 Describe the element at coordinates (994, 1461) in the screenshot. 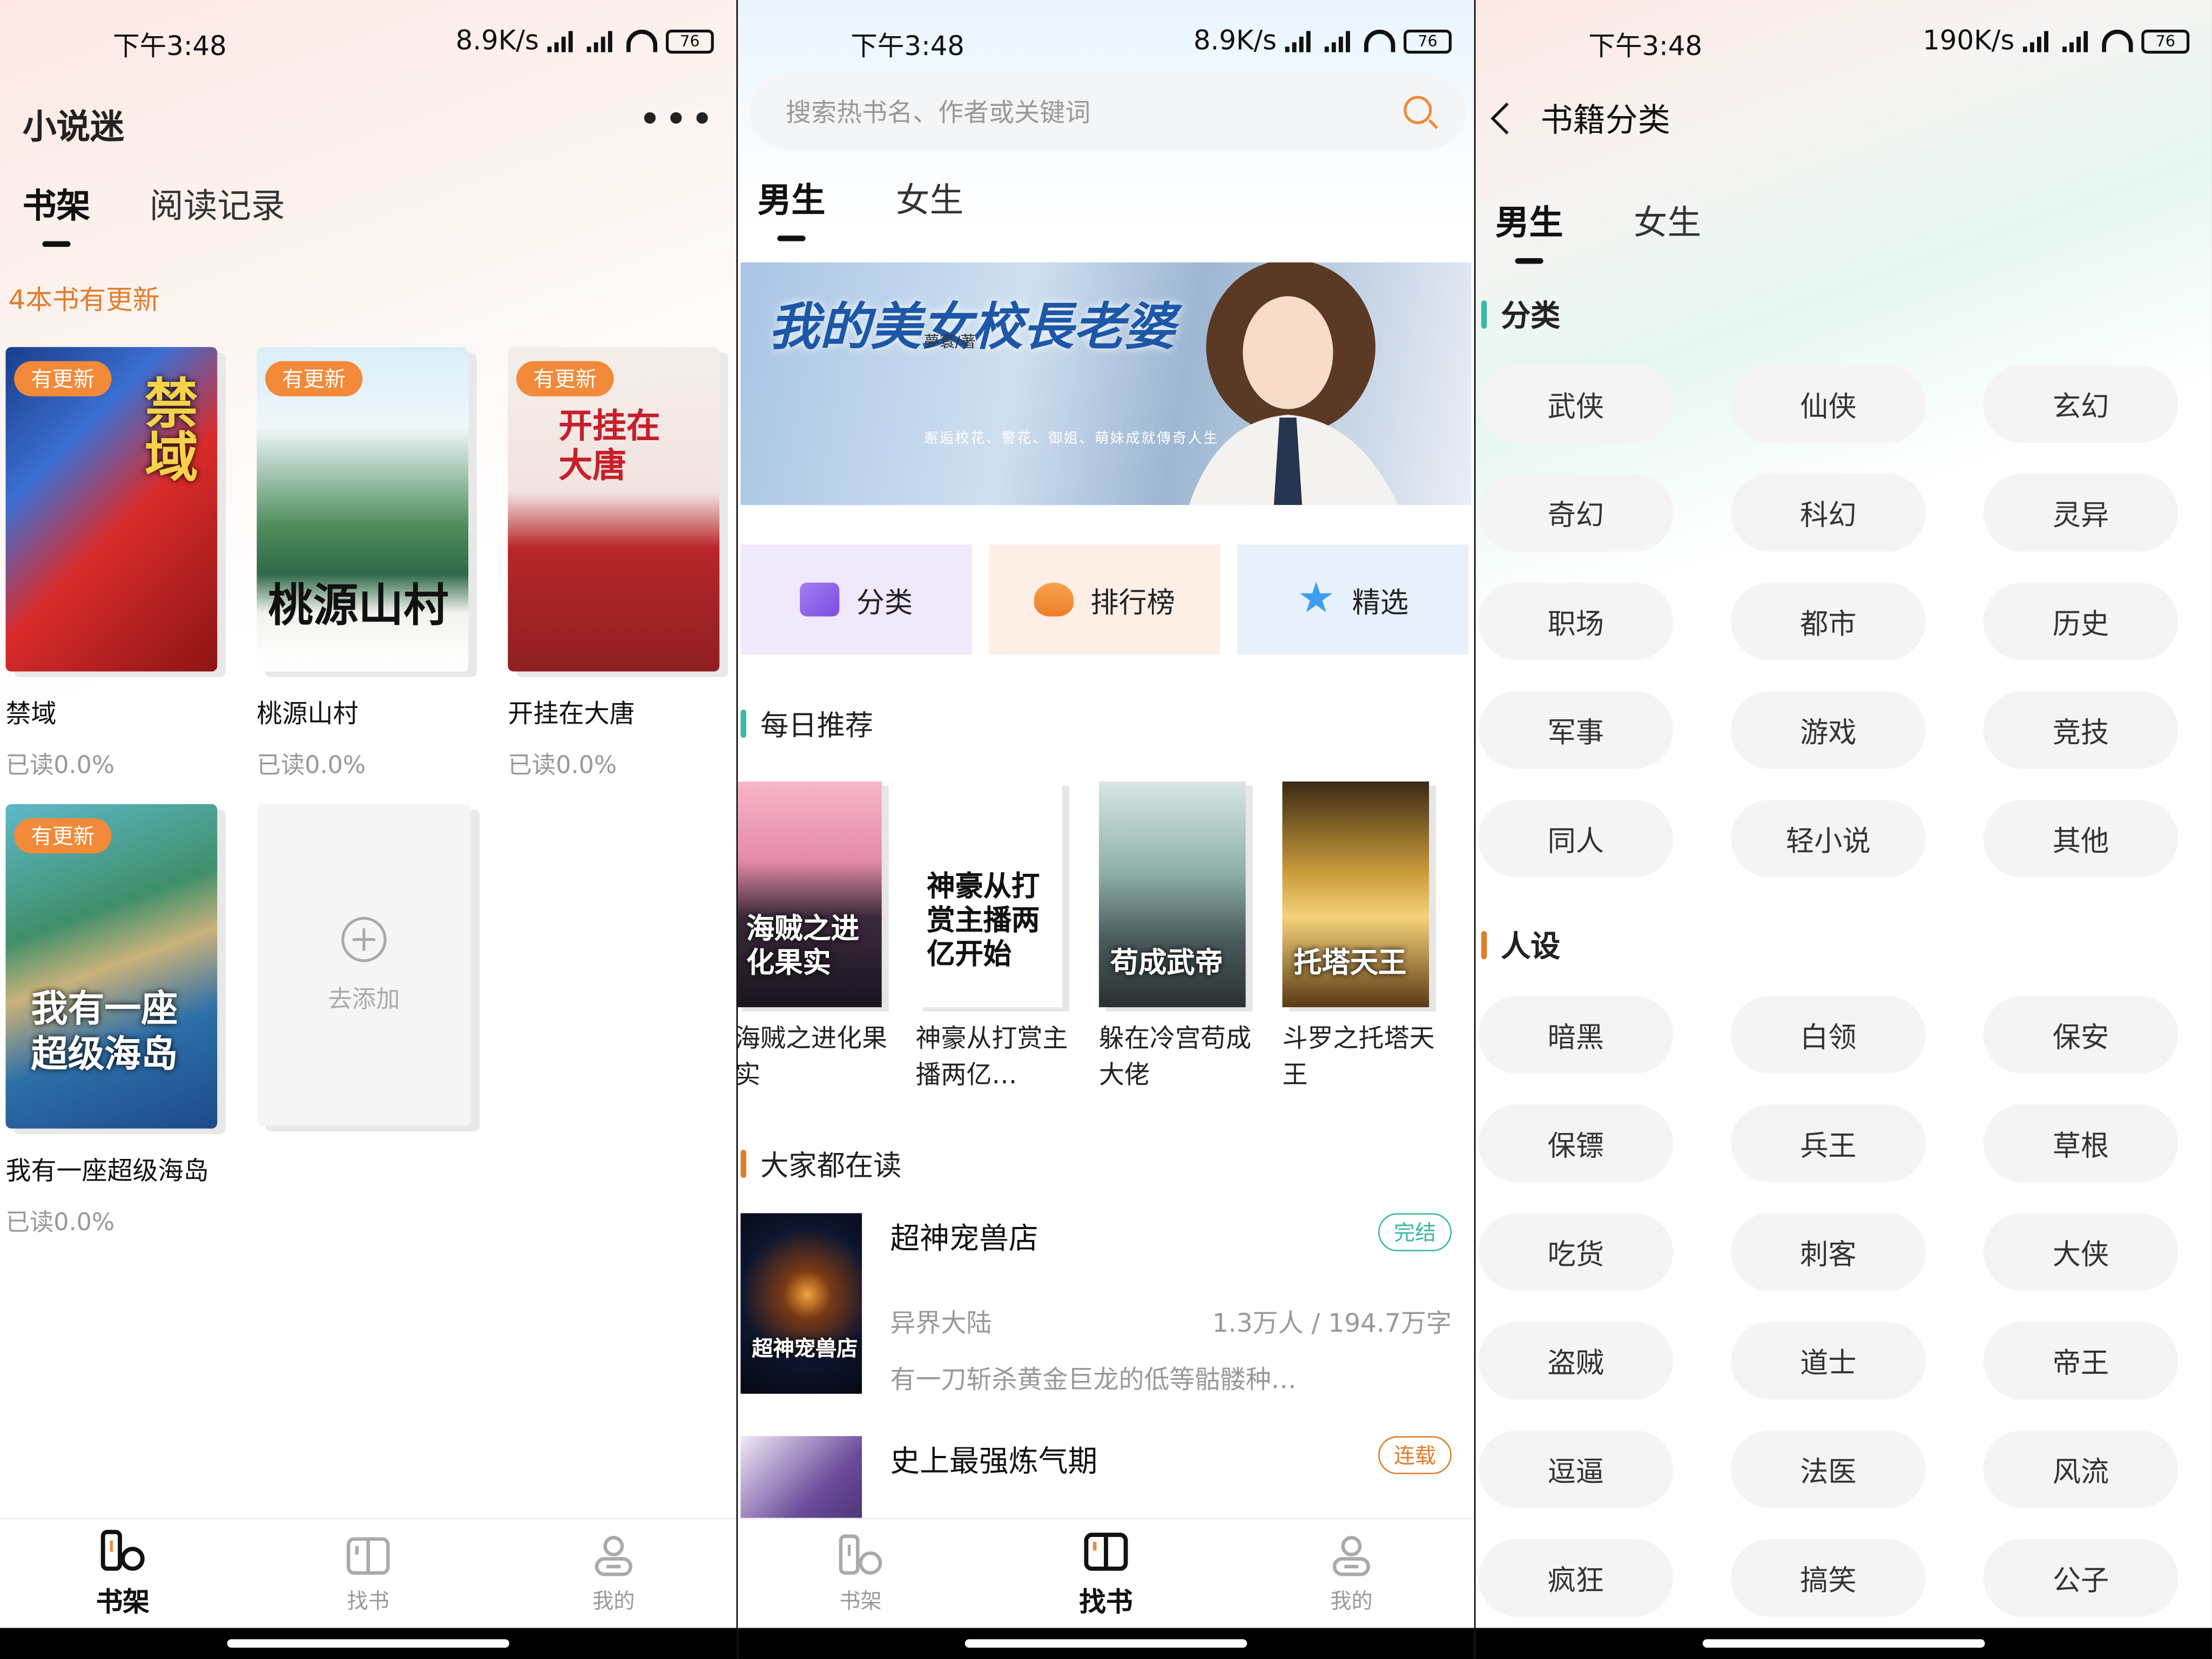

I see `book-title: 史上最强炼气期` at that location.